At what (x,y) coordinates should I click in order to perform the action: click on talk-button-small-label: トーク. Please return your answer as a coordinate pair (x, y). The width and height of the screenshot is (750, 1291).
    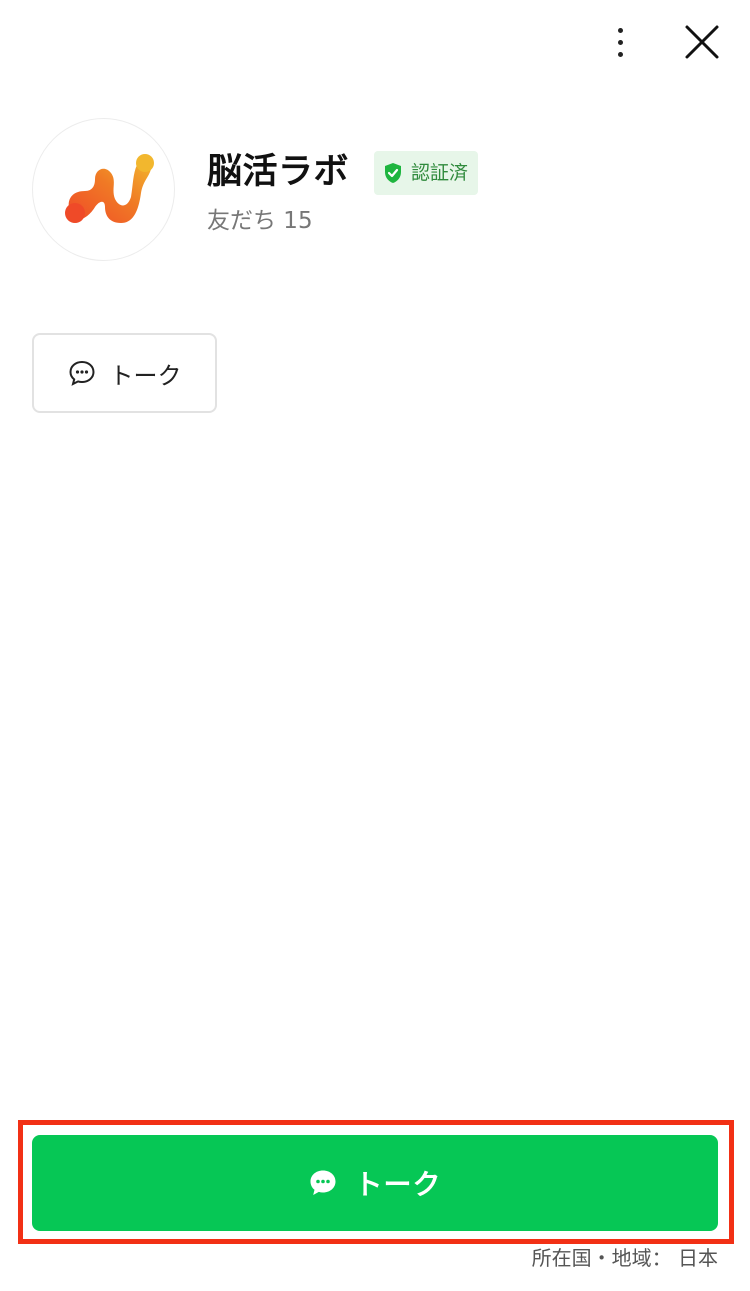
    Looking at the image, I should click on (145, 375).